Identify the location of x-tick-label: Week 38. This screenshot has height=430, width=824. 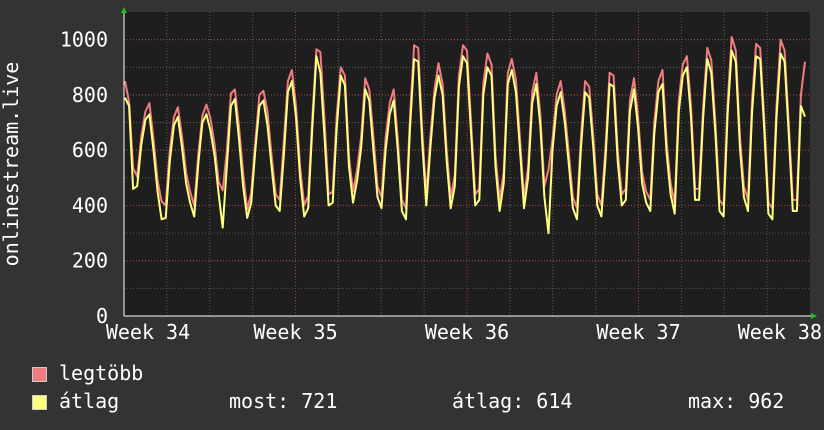
(780, 332).